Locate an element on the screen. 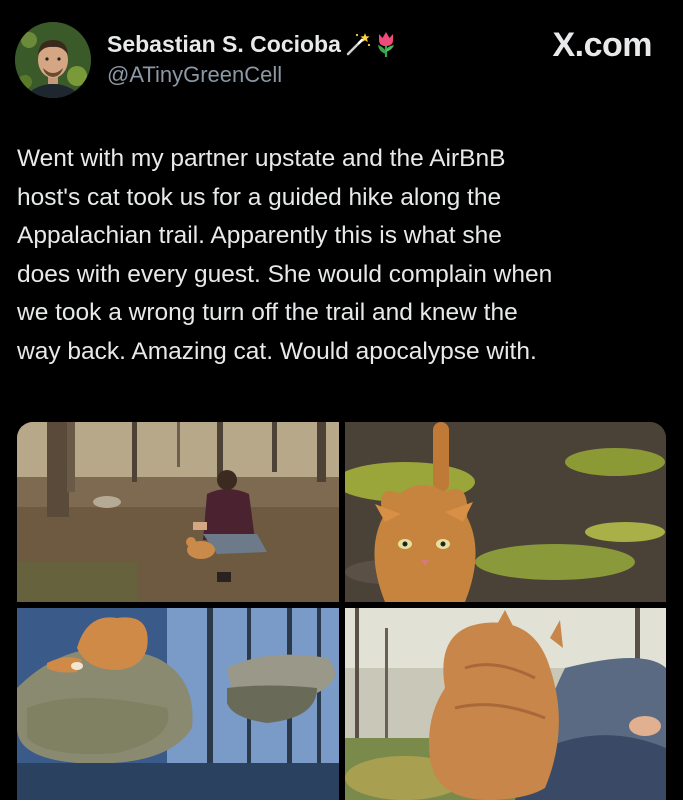 The width and height of the screenshot is (683, 800). magic-wand-icon is located at coordinates (358, 44).